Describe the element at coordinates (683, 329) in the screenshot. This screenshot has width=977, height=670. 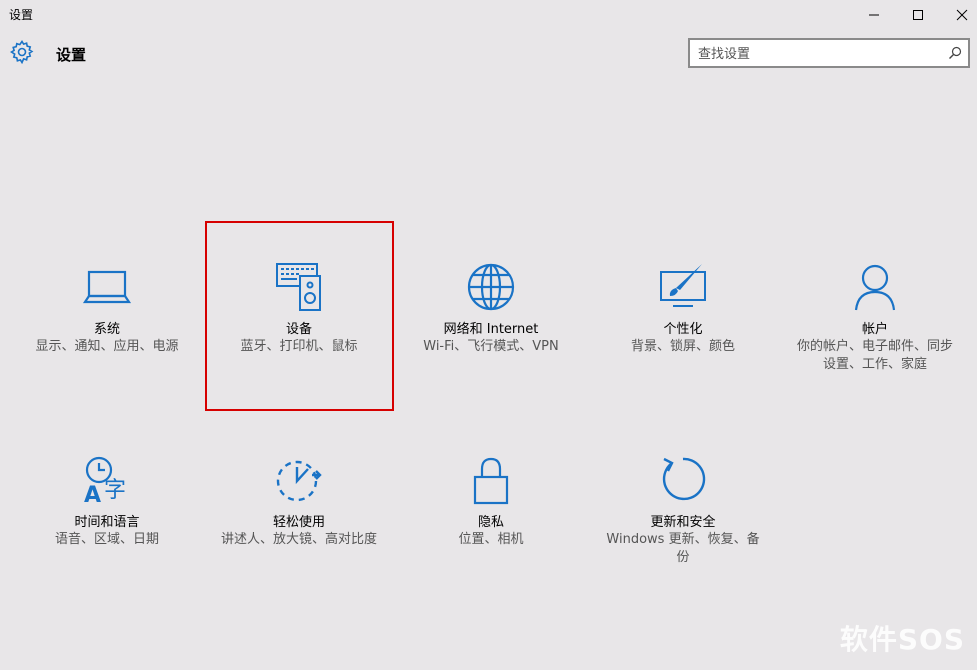
I see `tile-name: 个性化` at that location.